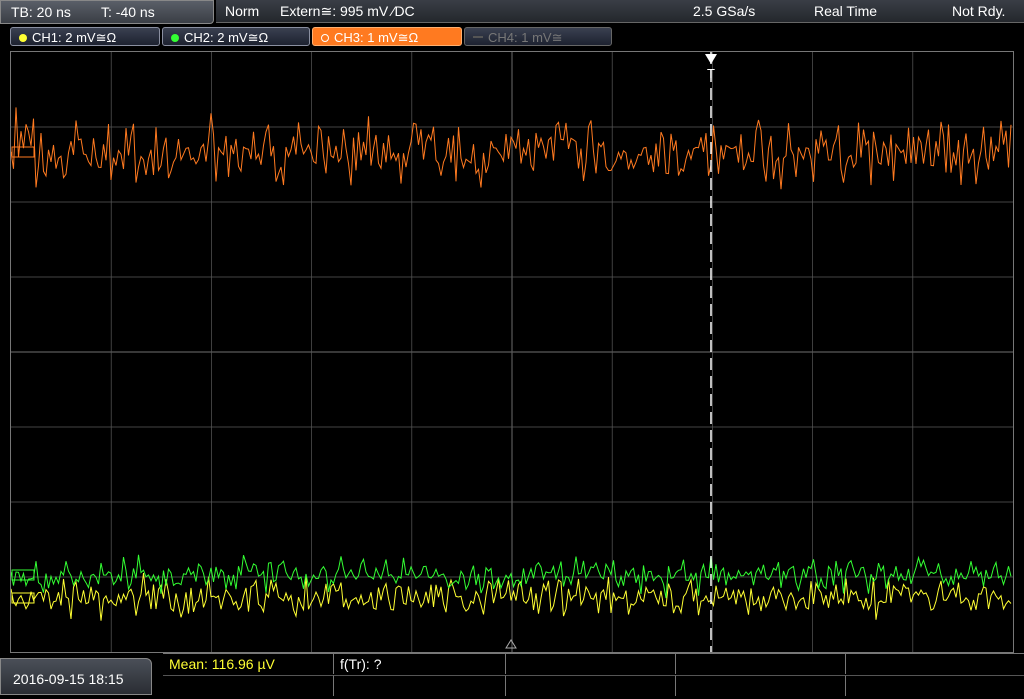 The height and width of the screenshot is (699, 1024). Describe the element at coordinates (420, 664) in the screenshot. I see `measurement-frequency: f(Tr): ?` at that location.